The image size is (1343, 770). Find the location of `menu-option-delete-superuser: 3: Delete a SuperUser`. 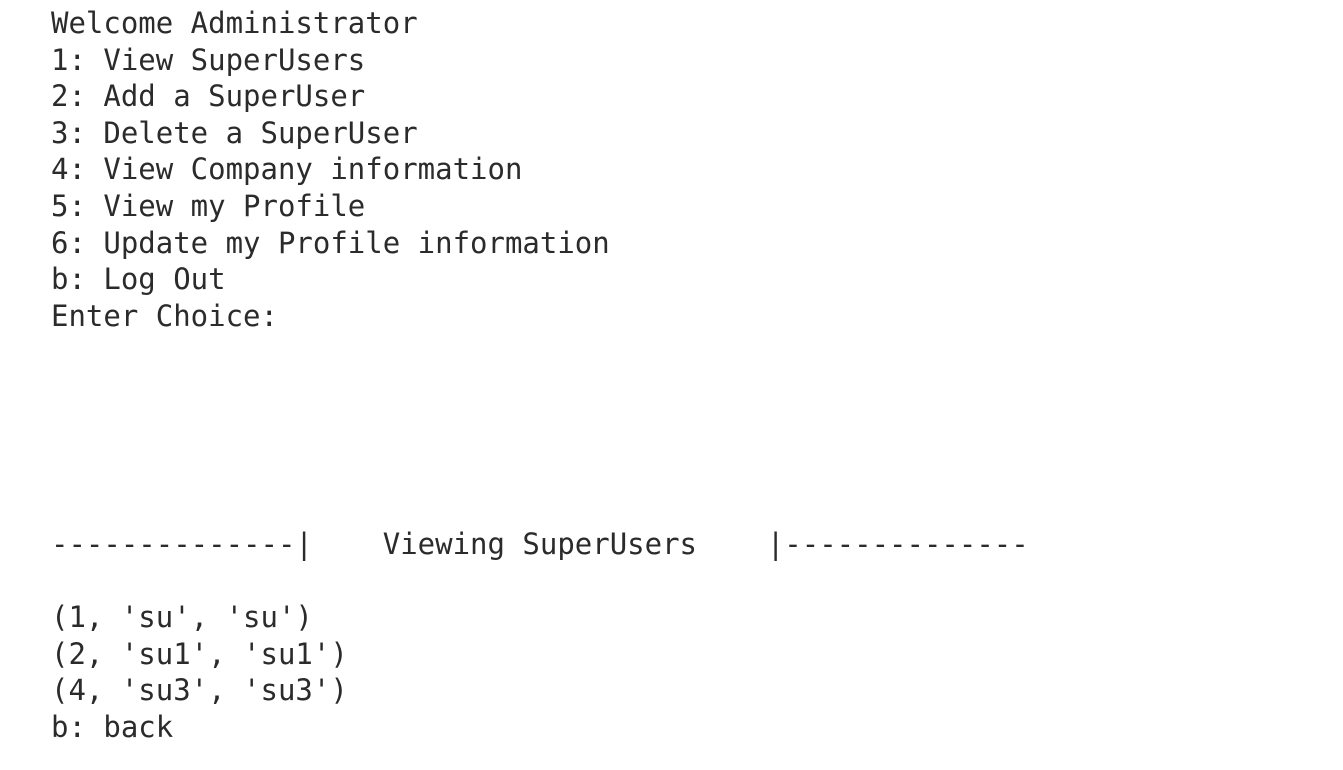

menu-option-delete-superuser: 3: Delete a SuperUser is located at coordinates (234, 132).